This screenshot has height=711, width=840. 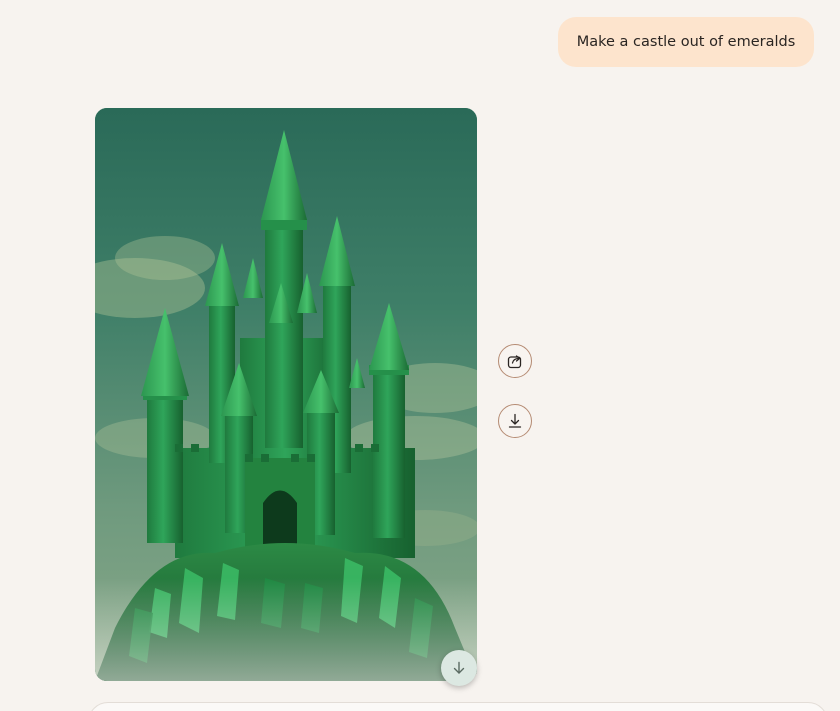 I want to click on download-button, so click(x=515, y=421).